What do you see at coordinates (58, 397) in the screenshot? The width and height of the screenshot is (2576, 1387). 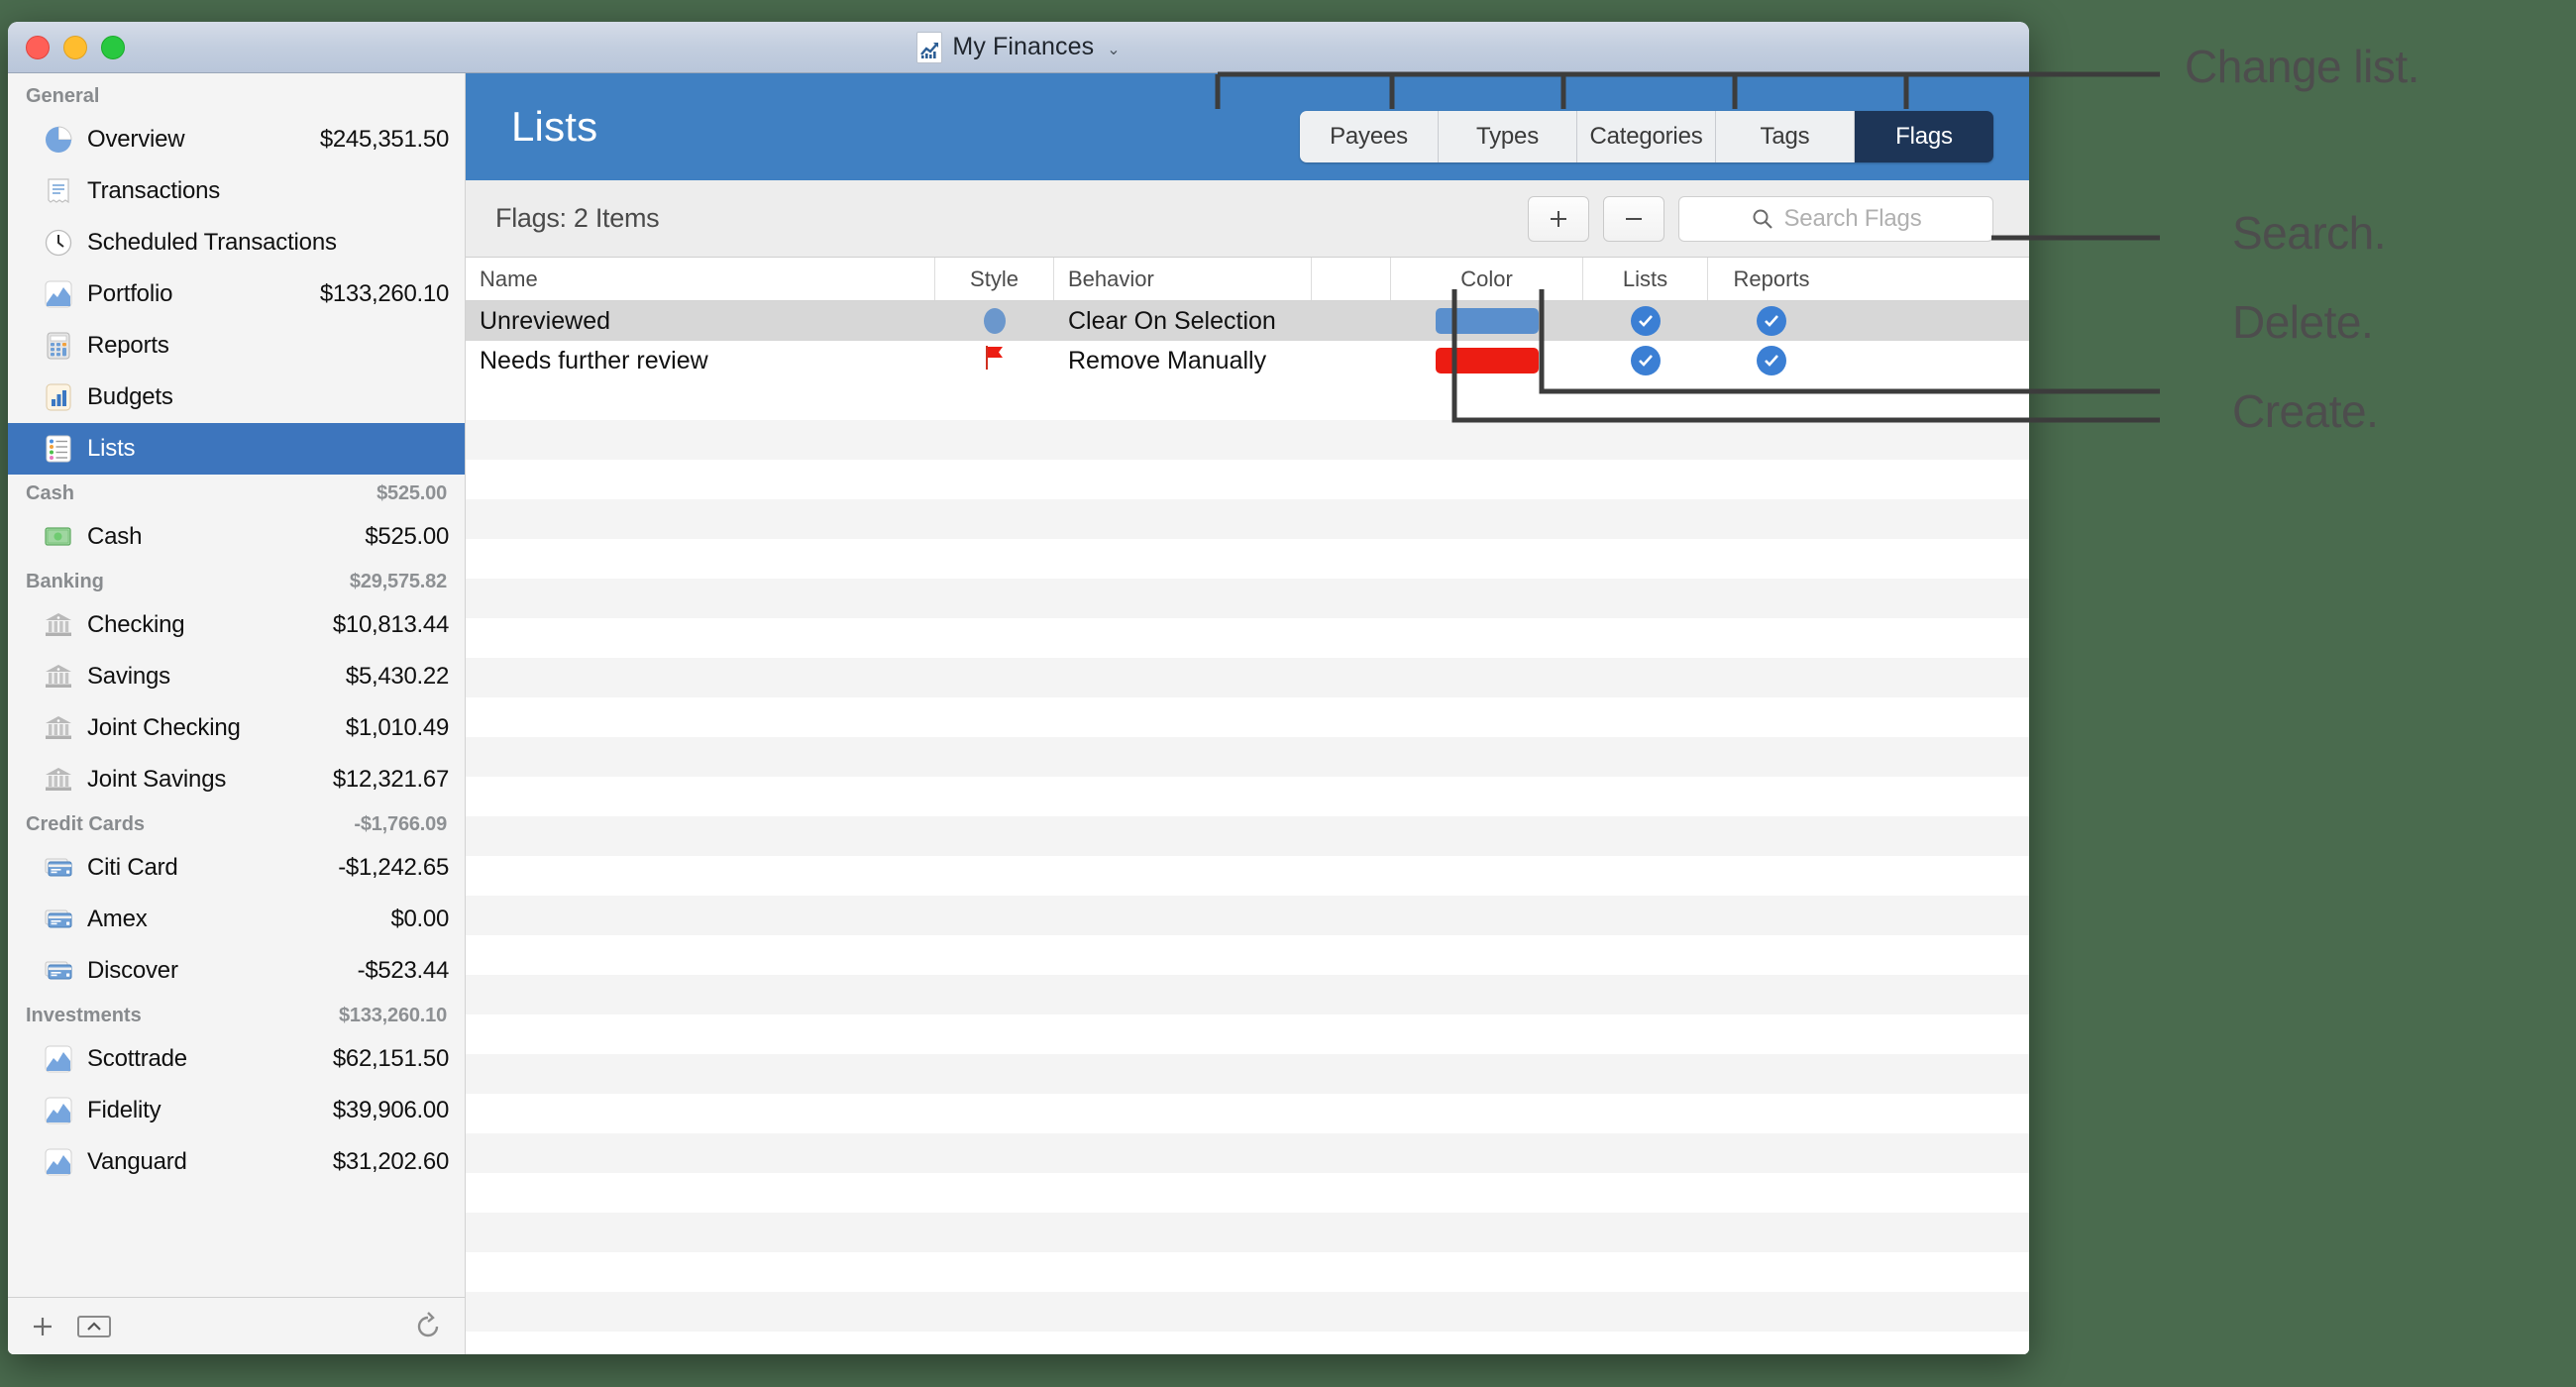 I see `bar-chart-icon` at bounding box center [58, 397].